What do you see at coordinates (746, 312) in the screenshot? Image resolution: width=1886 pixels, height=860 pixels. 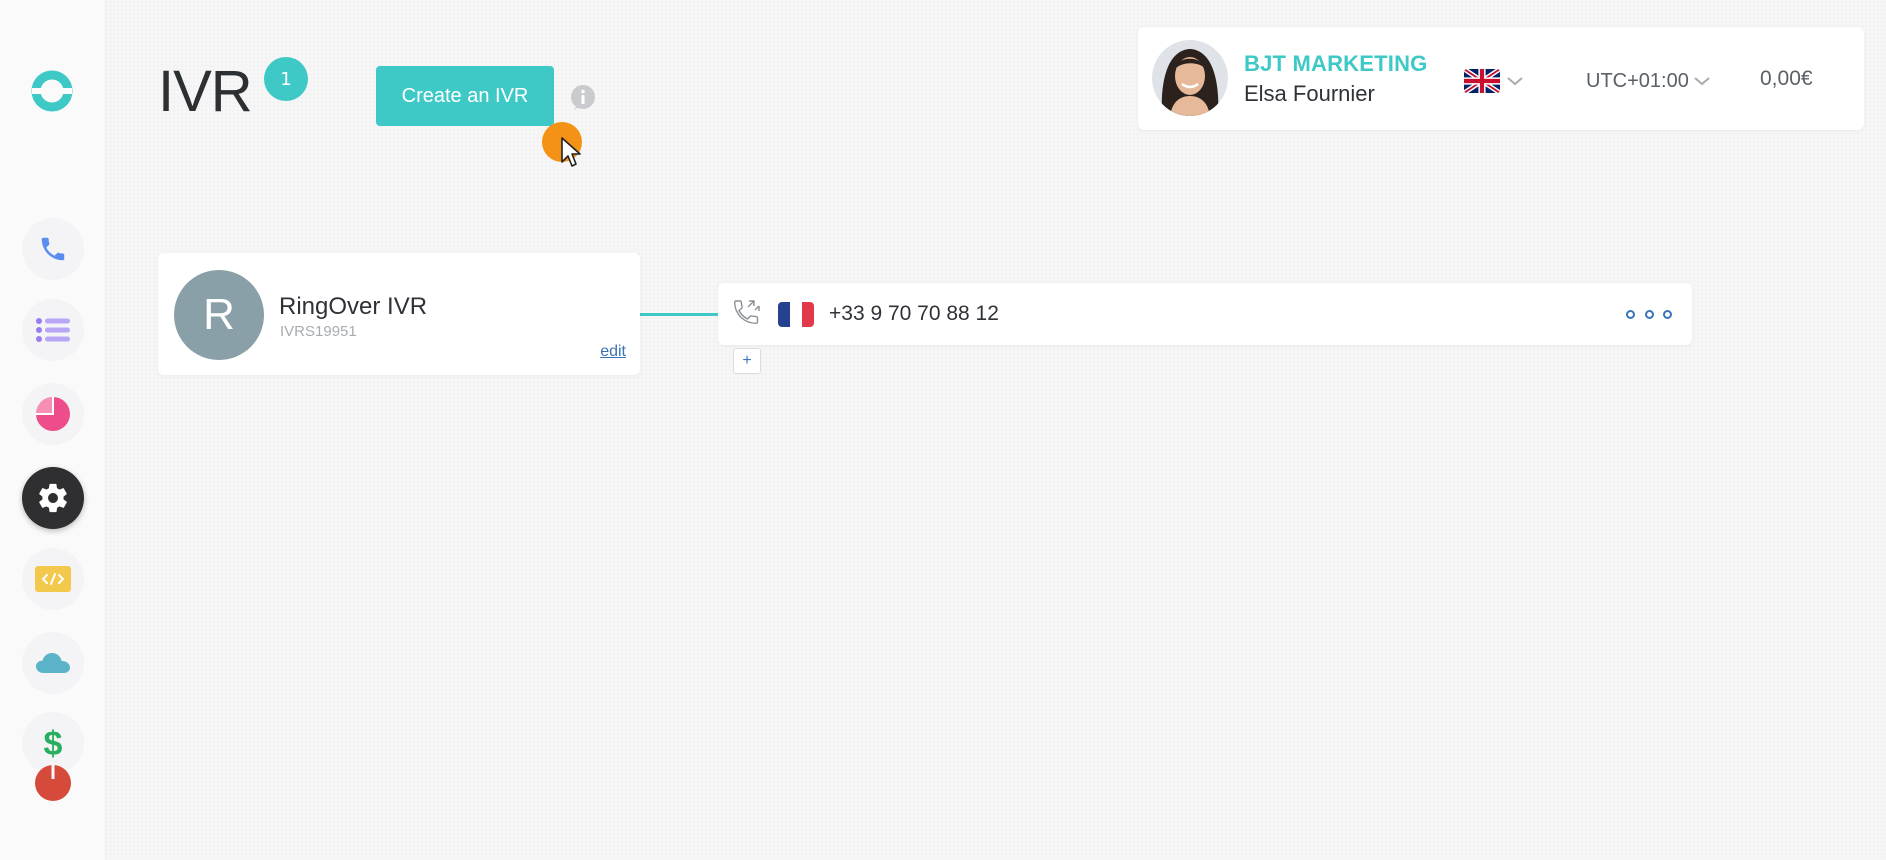 I see `phone-transfer-icon` at bounding box center [746, 312].